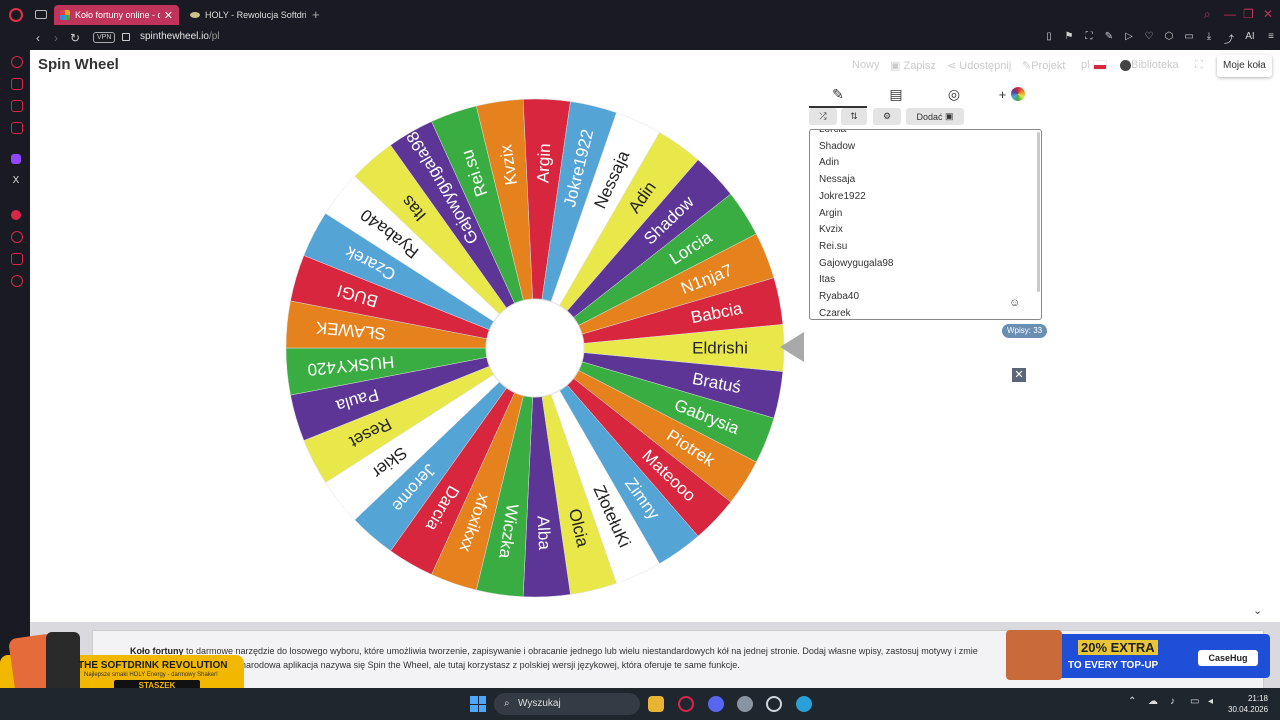 This screenshot has height=720, width=1280. I want to click on sort-button: ⇅, so click(854, 116).